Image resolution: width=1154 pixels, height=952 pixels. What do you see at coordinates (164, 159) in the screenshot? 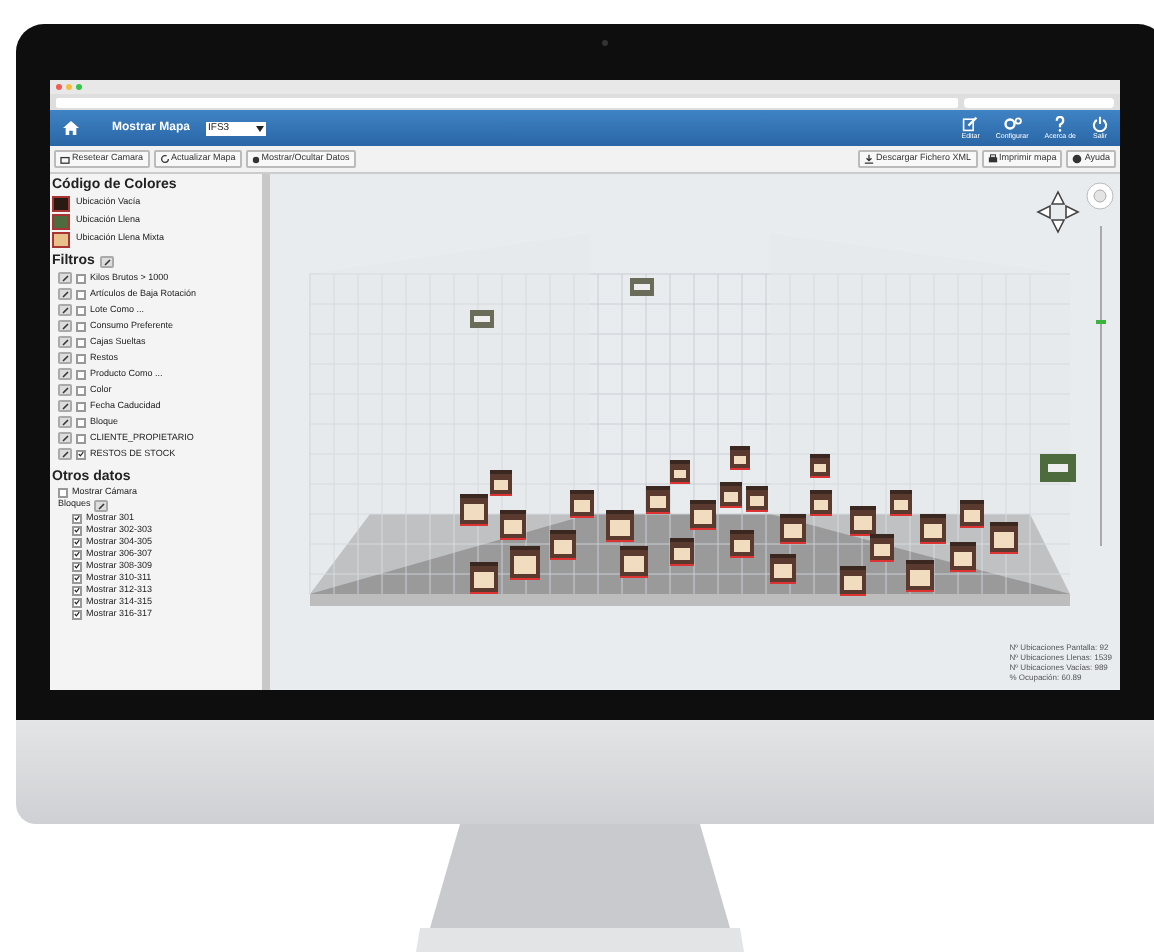
I see `refresh-icon` at bounding box center [164, 159].